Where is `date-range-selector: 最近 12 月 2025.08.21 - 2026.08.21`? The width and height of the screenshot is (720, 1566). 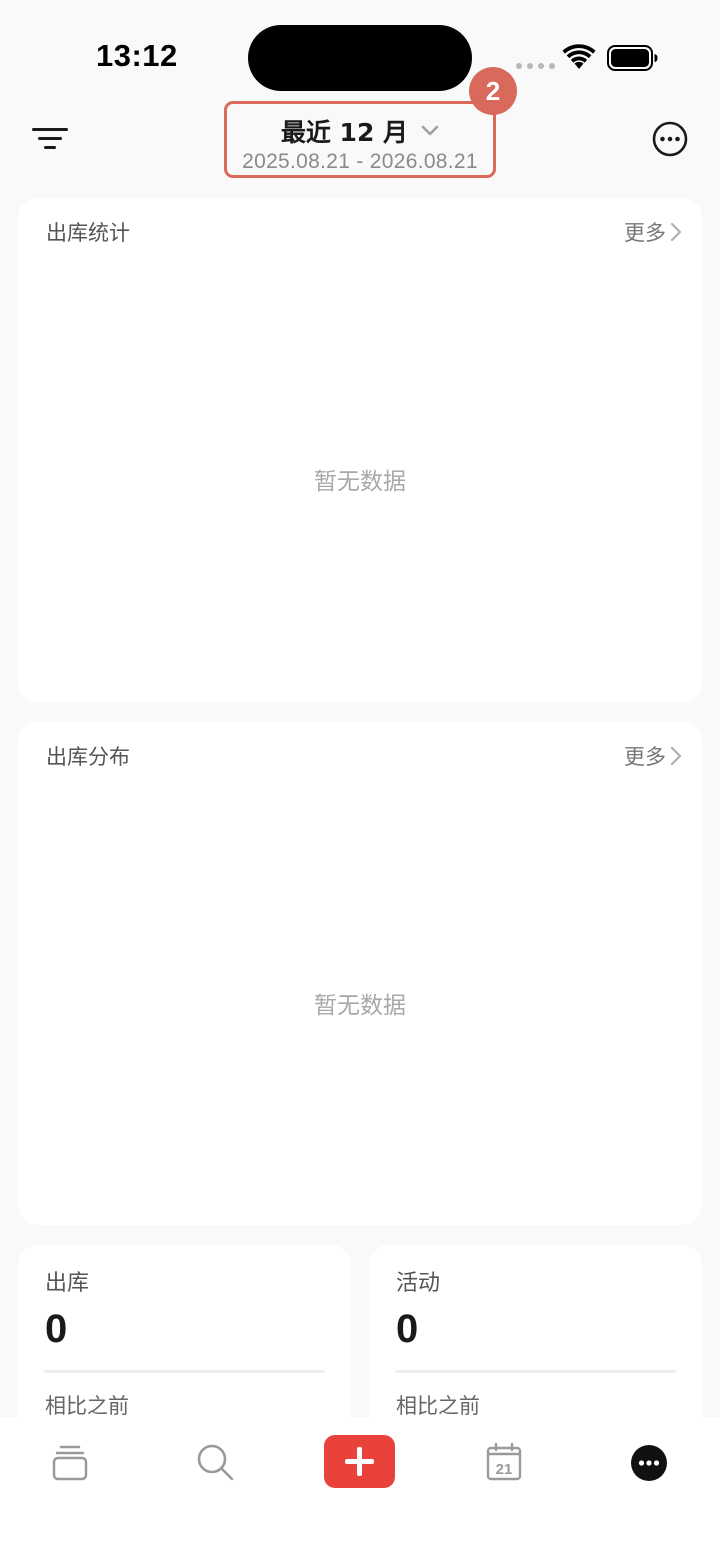
date-range-selector: 最近 12 月 2025.08.21 - 2026.08.21 is located at coordinates (360, 139).